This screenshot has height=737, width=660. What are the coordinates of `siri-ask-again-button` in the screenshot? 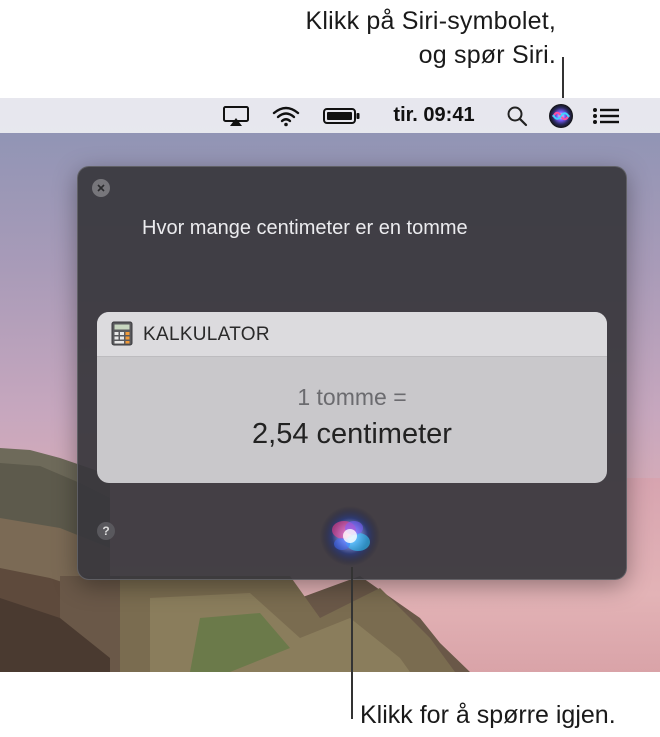 It's located at (350, 536).